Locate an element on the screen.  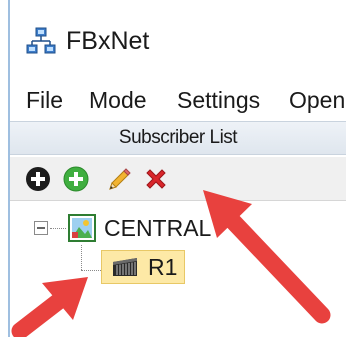
menu-bar: File Mode Settings Open is located at coordinates (178, 100).